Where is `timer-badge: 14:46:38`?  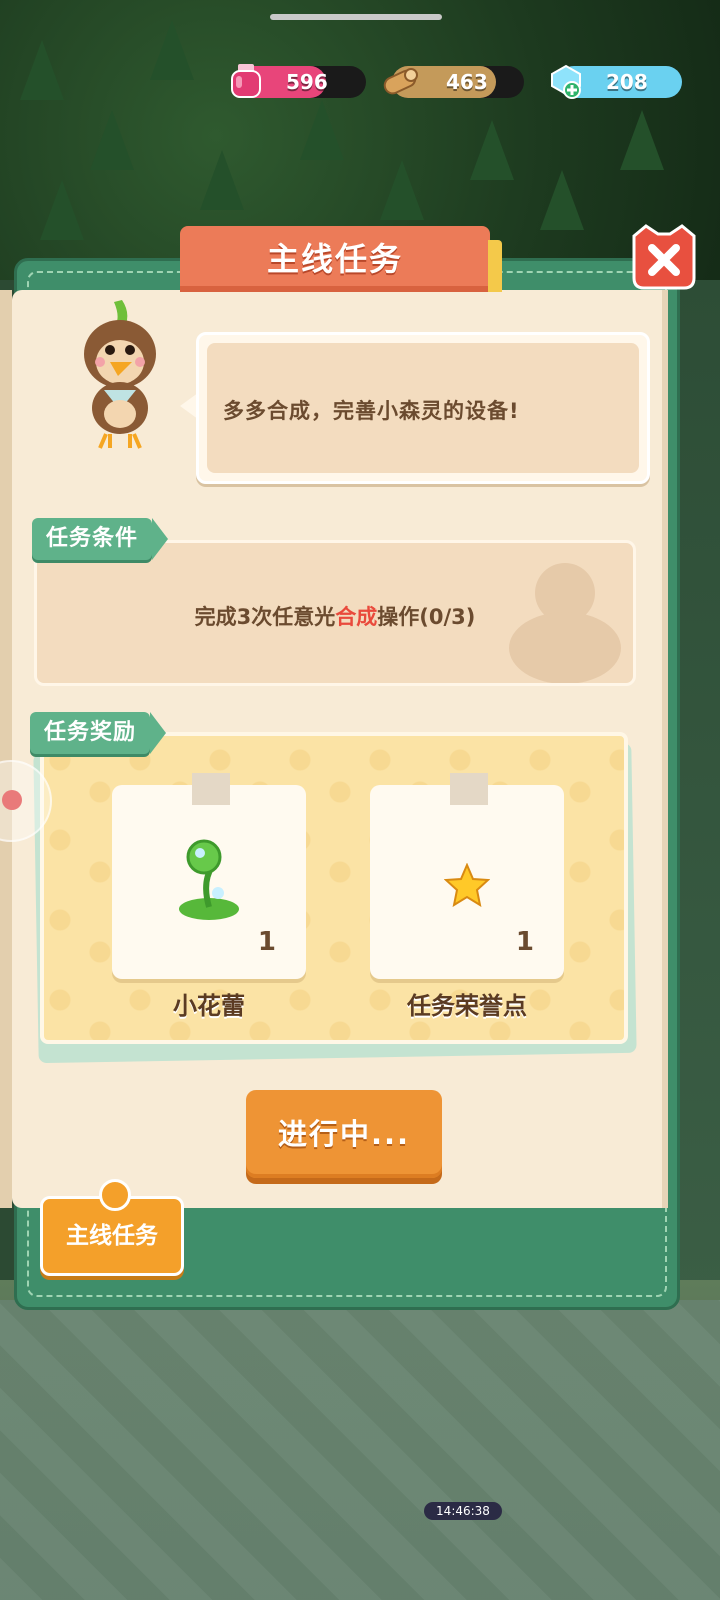
timer-badge: 14:46:38 is located at coordinates (463, 1511).